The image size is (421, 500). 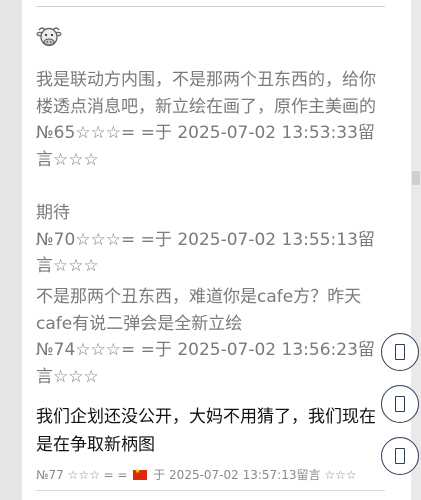 I want to click on comment-footer: №77 ☆☆☆ = = 于 2025-07-02 13:57:13留言 ☆☆☆, so click(x=206, y=474).